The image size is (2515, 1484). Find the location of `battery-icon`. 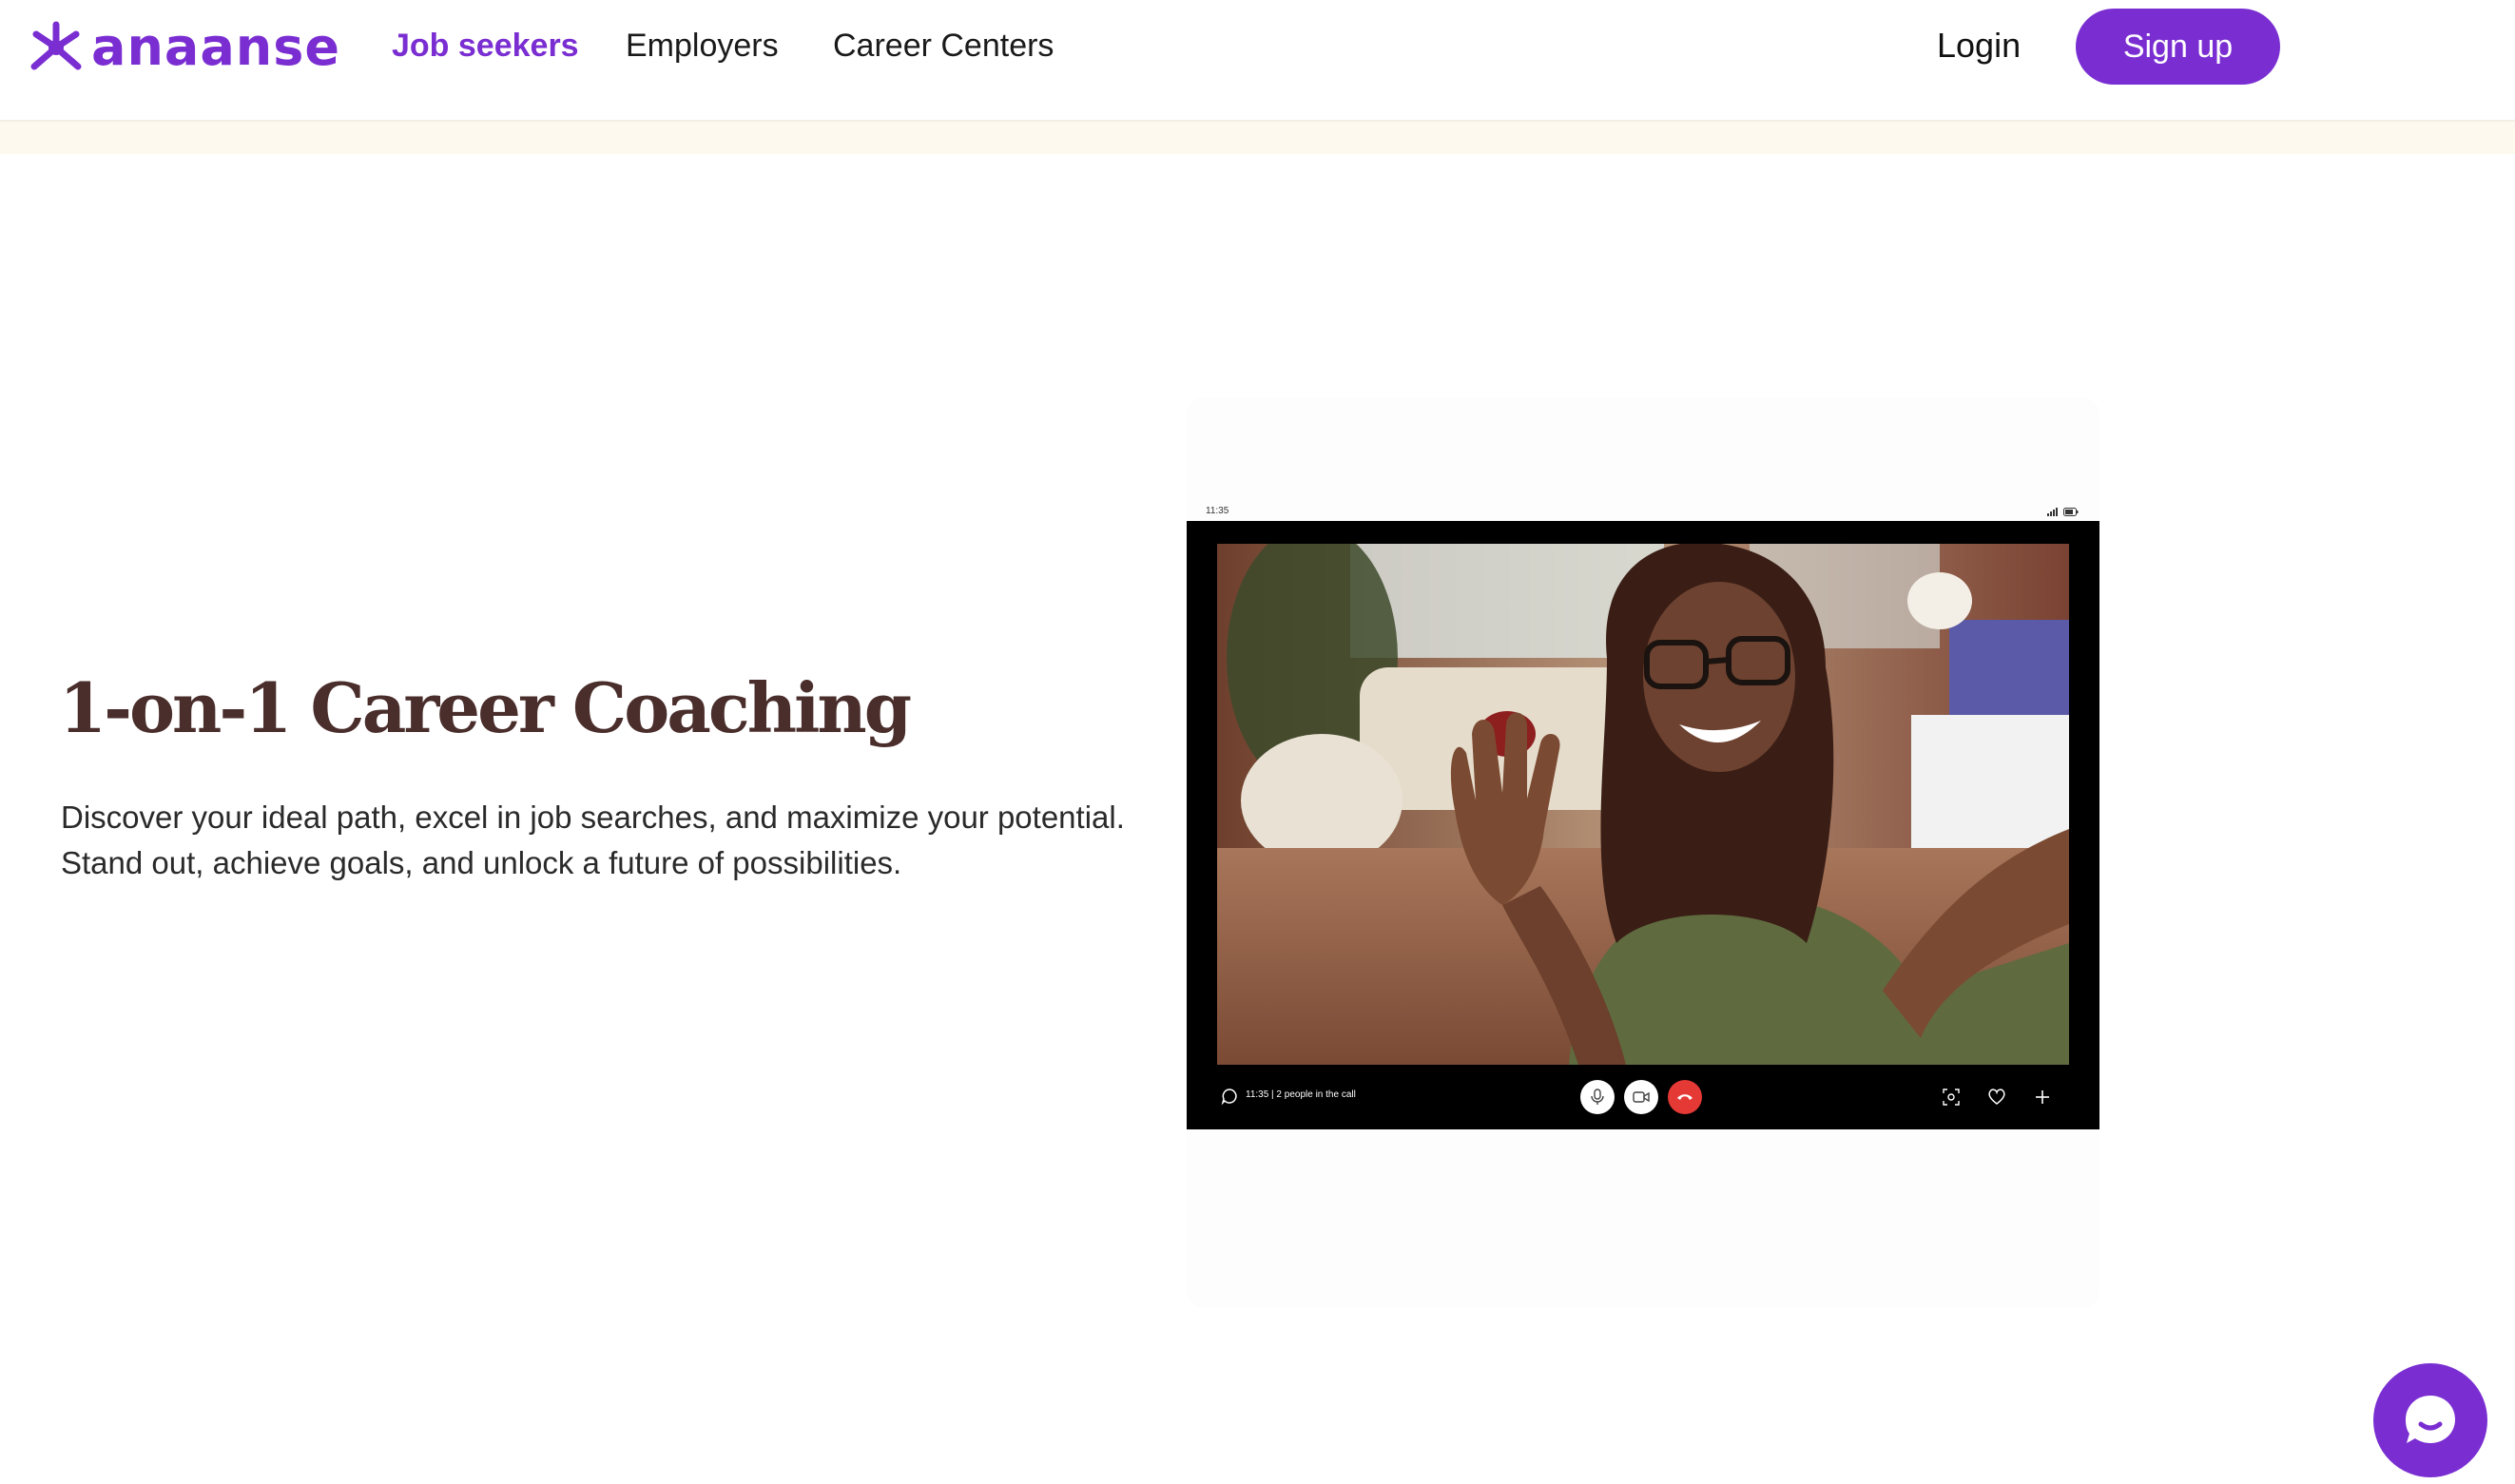

battery-icon is located at coordinates (2071, 512).